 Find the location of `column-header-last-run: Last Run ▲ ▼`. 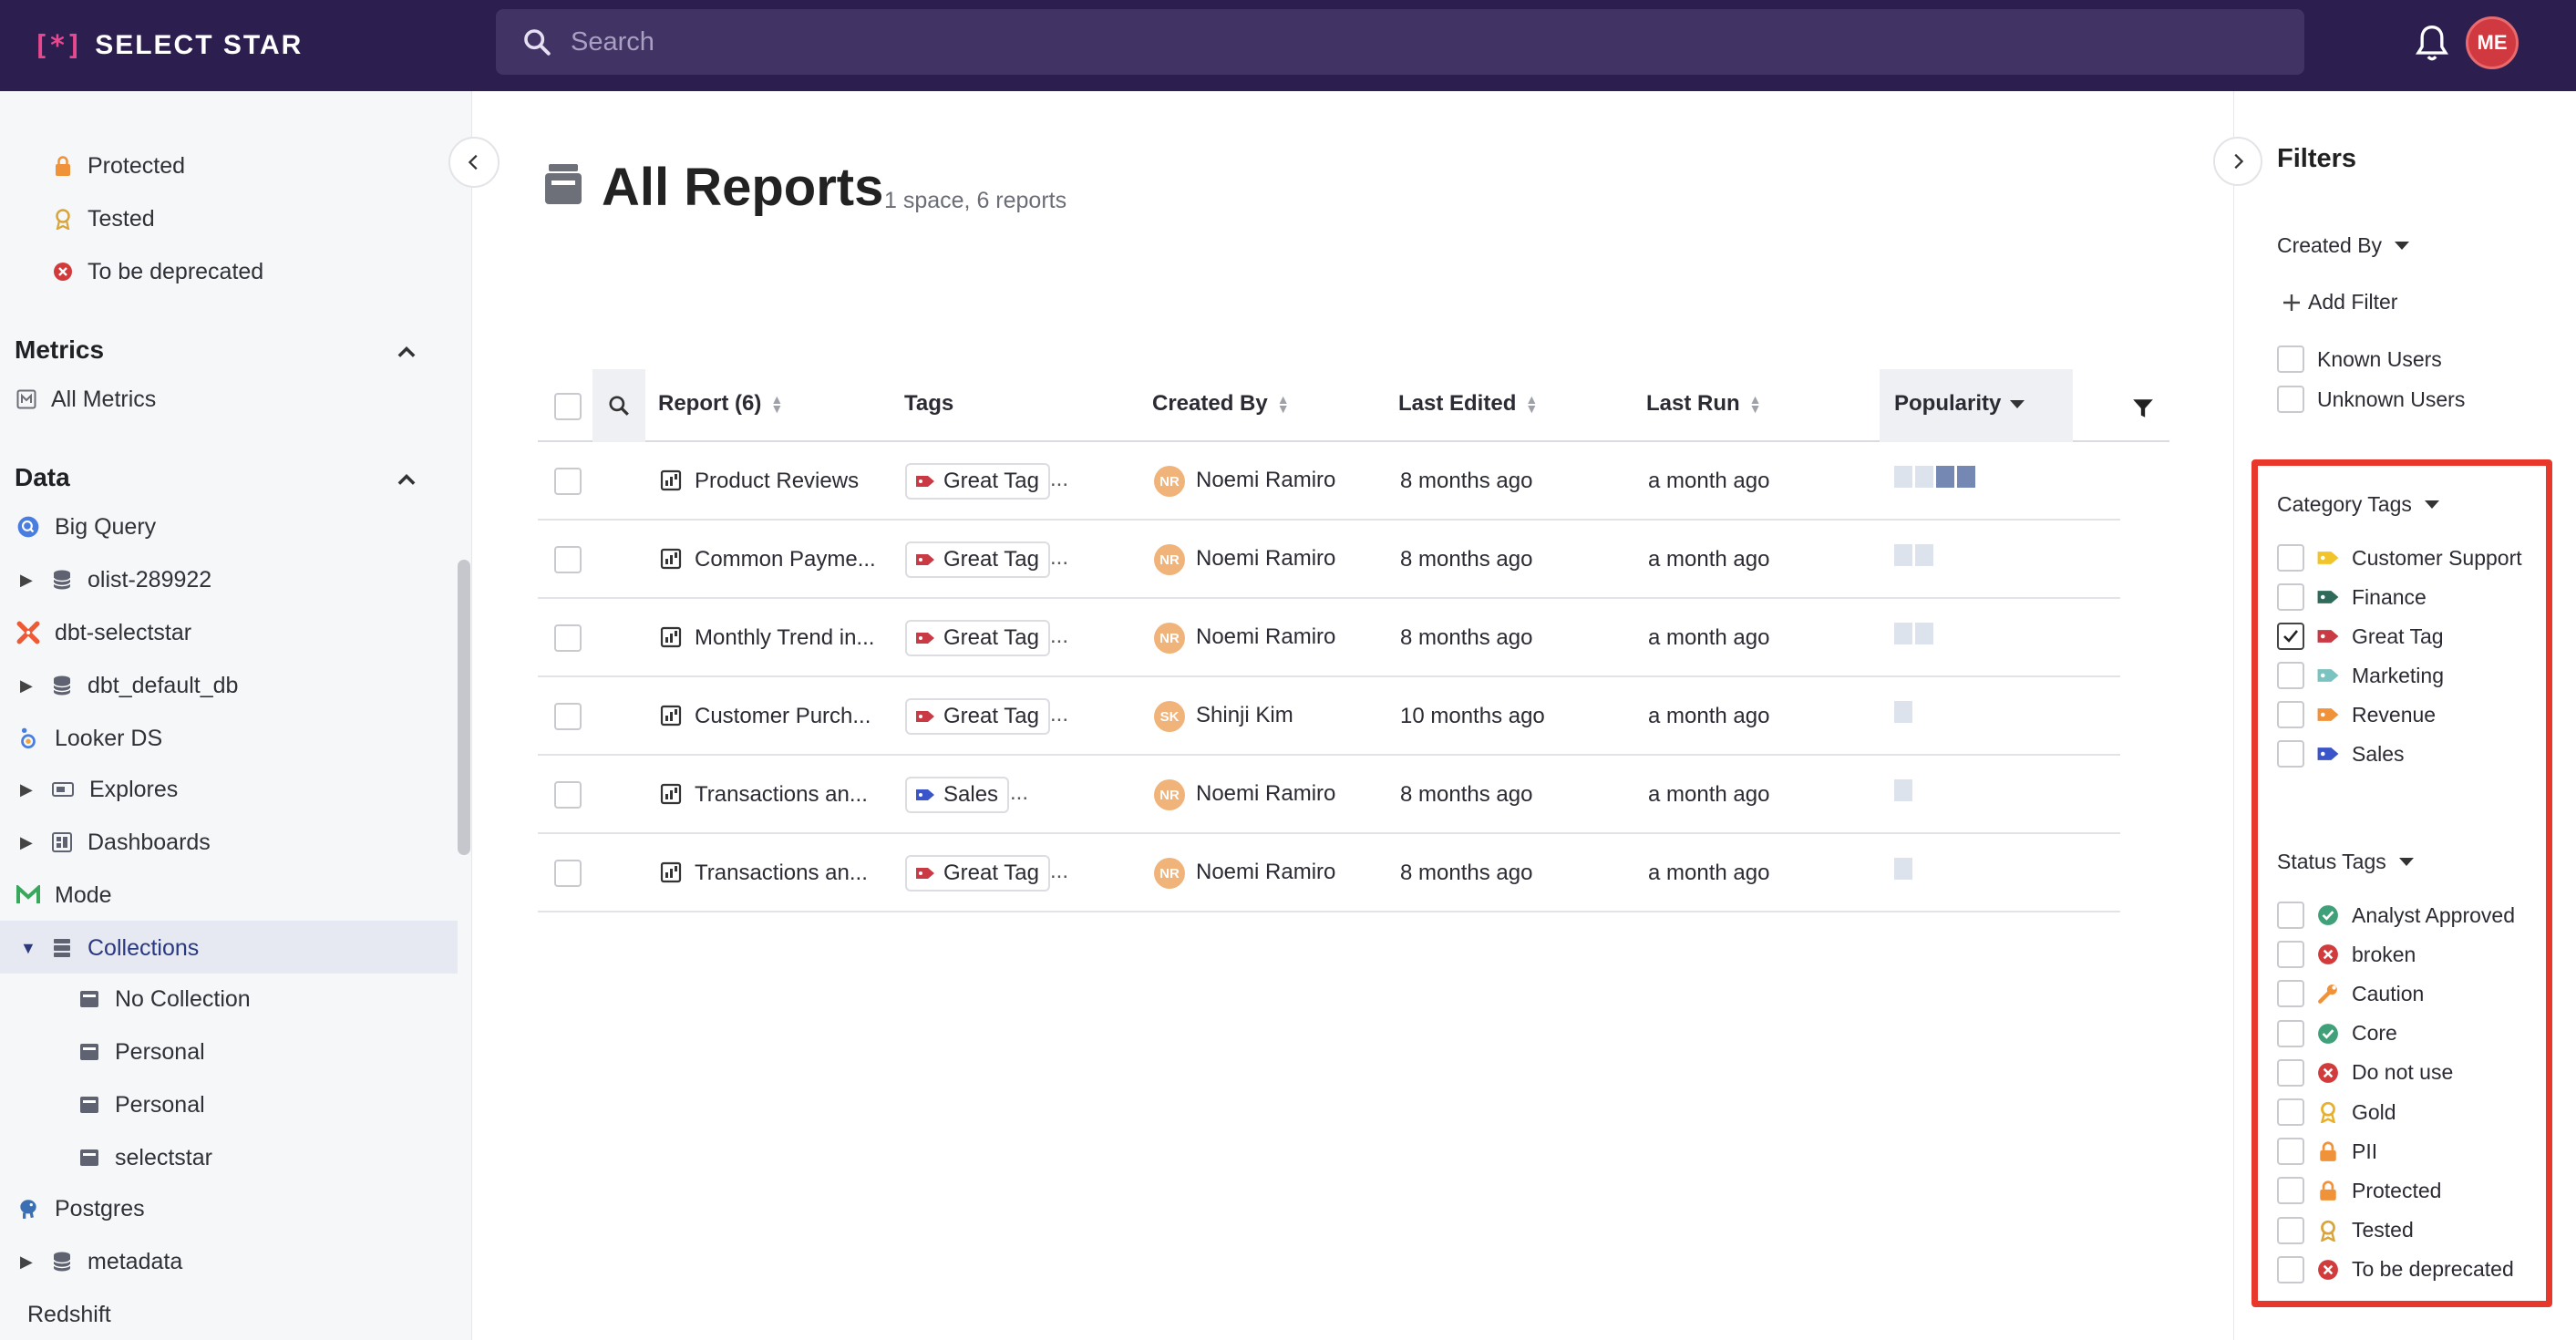

column-header-last-run: Last Run ▲ ▼ is located at coordinates (1704, 404).